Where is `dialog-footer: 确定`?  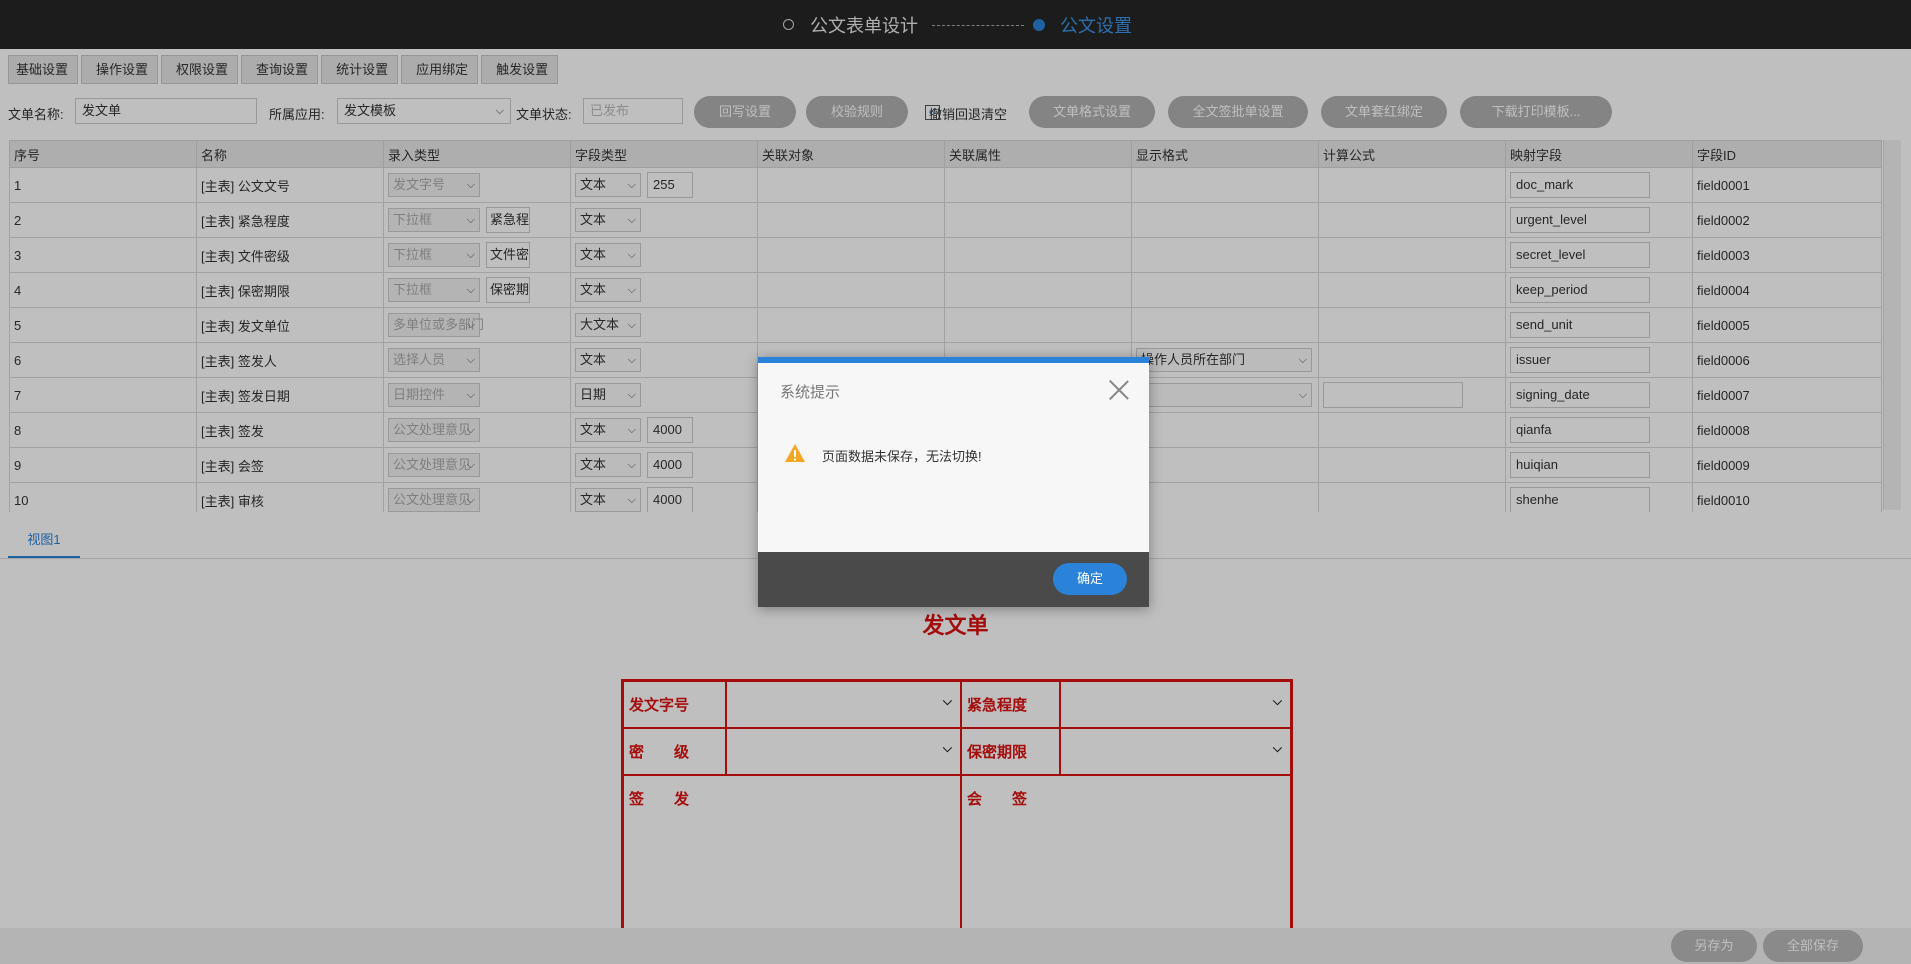 dialog-footer: 确定 is located at coordinates (953, 579).